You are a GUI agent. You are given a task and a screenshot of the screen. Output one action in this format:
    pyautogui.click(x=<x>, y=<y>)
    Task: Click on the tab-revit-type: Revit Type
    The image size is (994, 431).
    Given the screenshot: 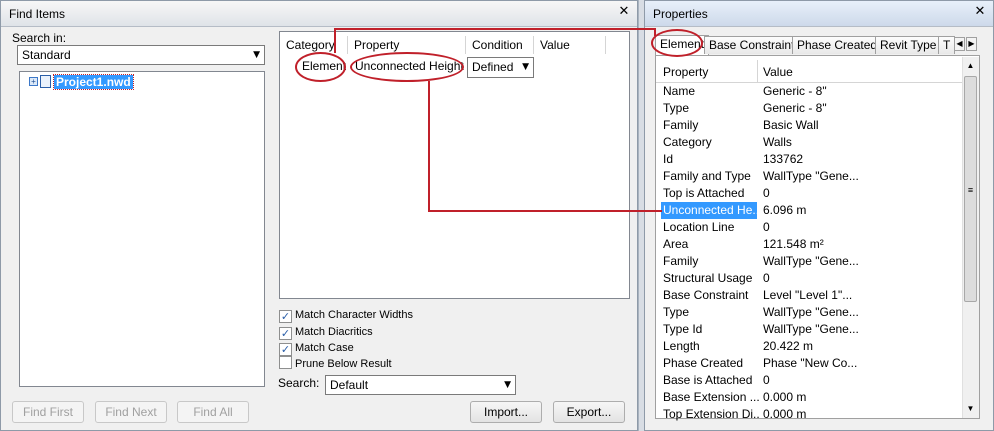 What is the action you would take?
    pyautogui.click(x=908, y=45)
    